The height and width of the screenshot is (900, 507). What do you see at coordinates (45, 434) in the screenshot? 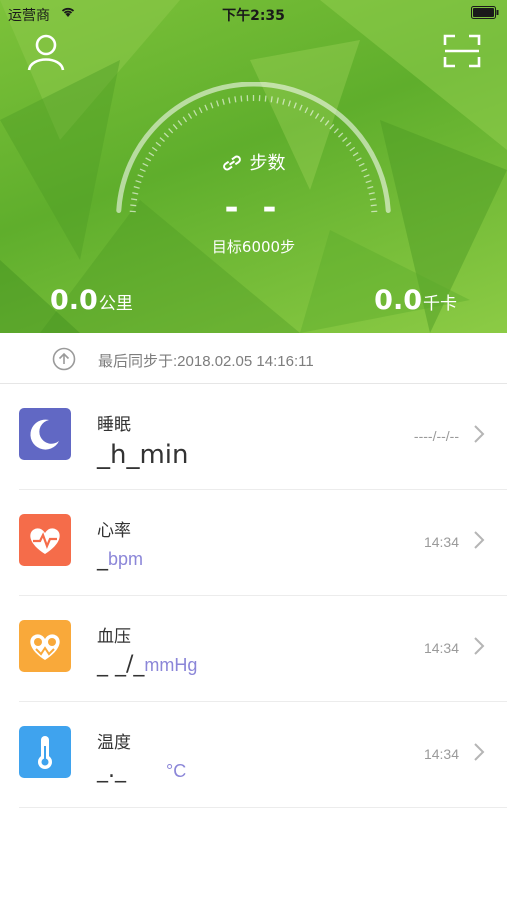
I see `moon-icon` at bounding box center [45, 434].